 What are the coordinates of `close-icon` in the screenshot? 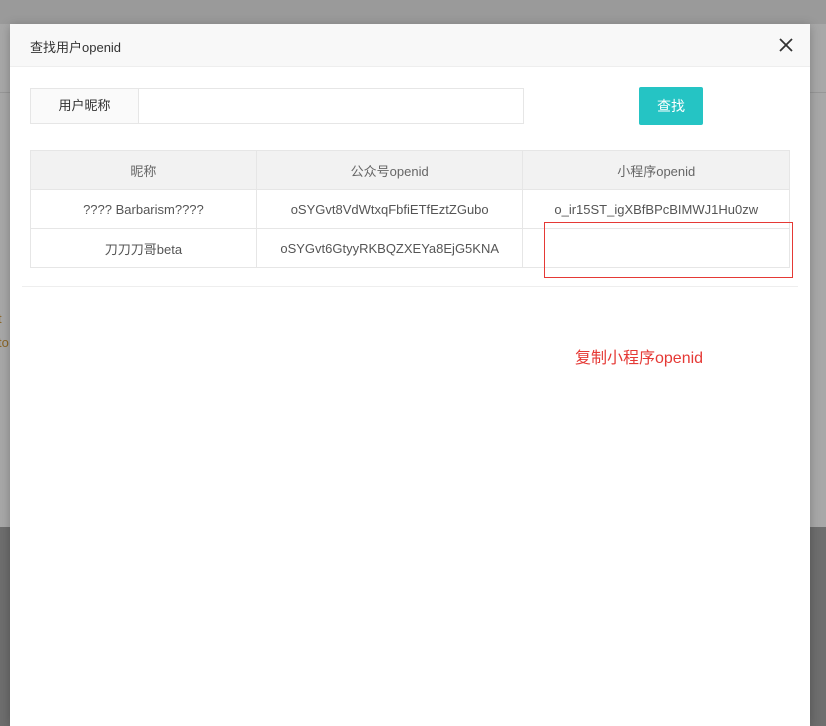 It's located at (786, 45).